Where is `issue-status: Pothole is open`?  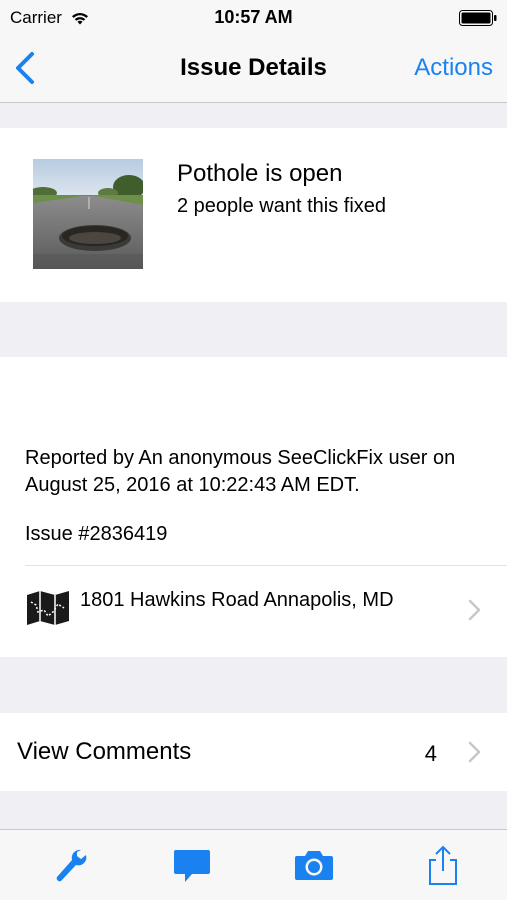
issue-status: Pothole is open is located at coordinates (260, 173).